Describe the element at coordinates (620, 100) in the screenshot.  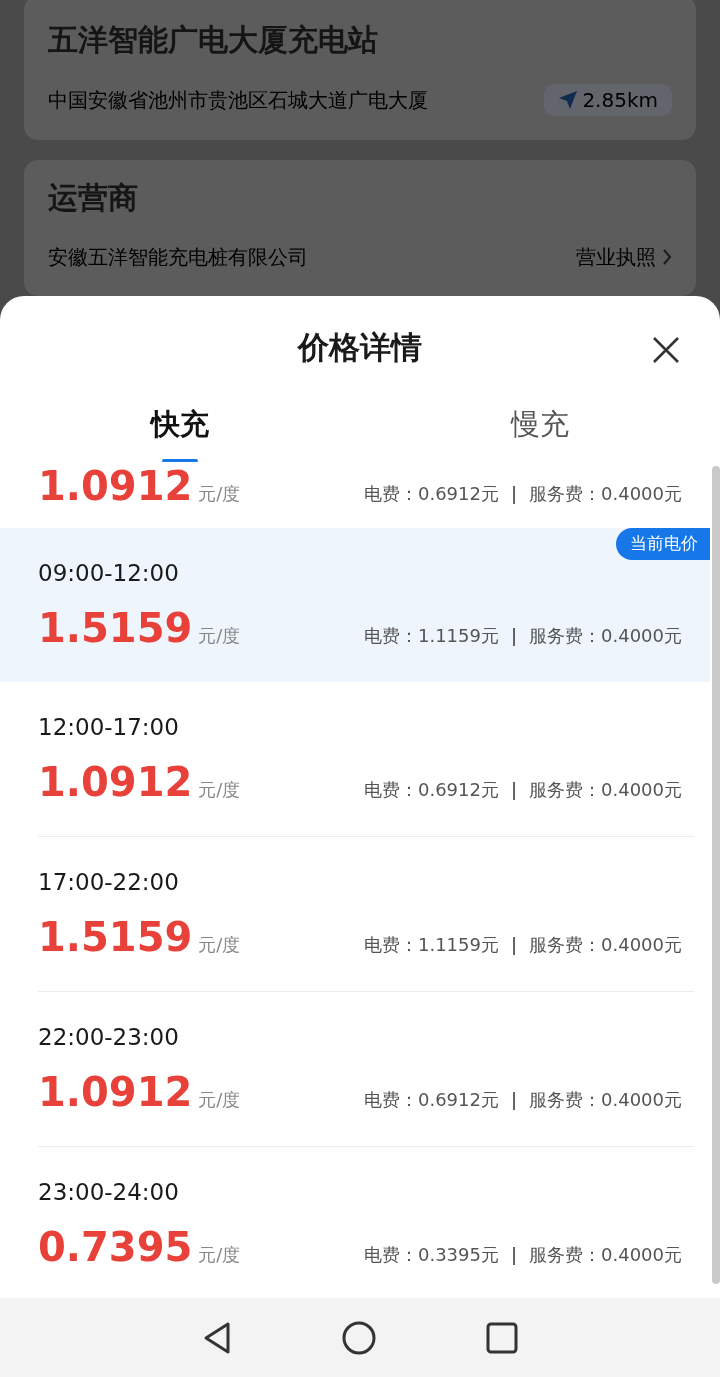
I see `distance-text: 2.85km` at that location.